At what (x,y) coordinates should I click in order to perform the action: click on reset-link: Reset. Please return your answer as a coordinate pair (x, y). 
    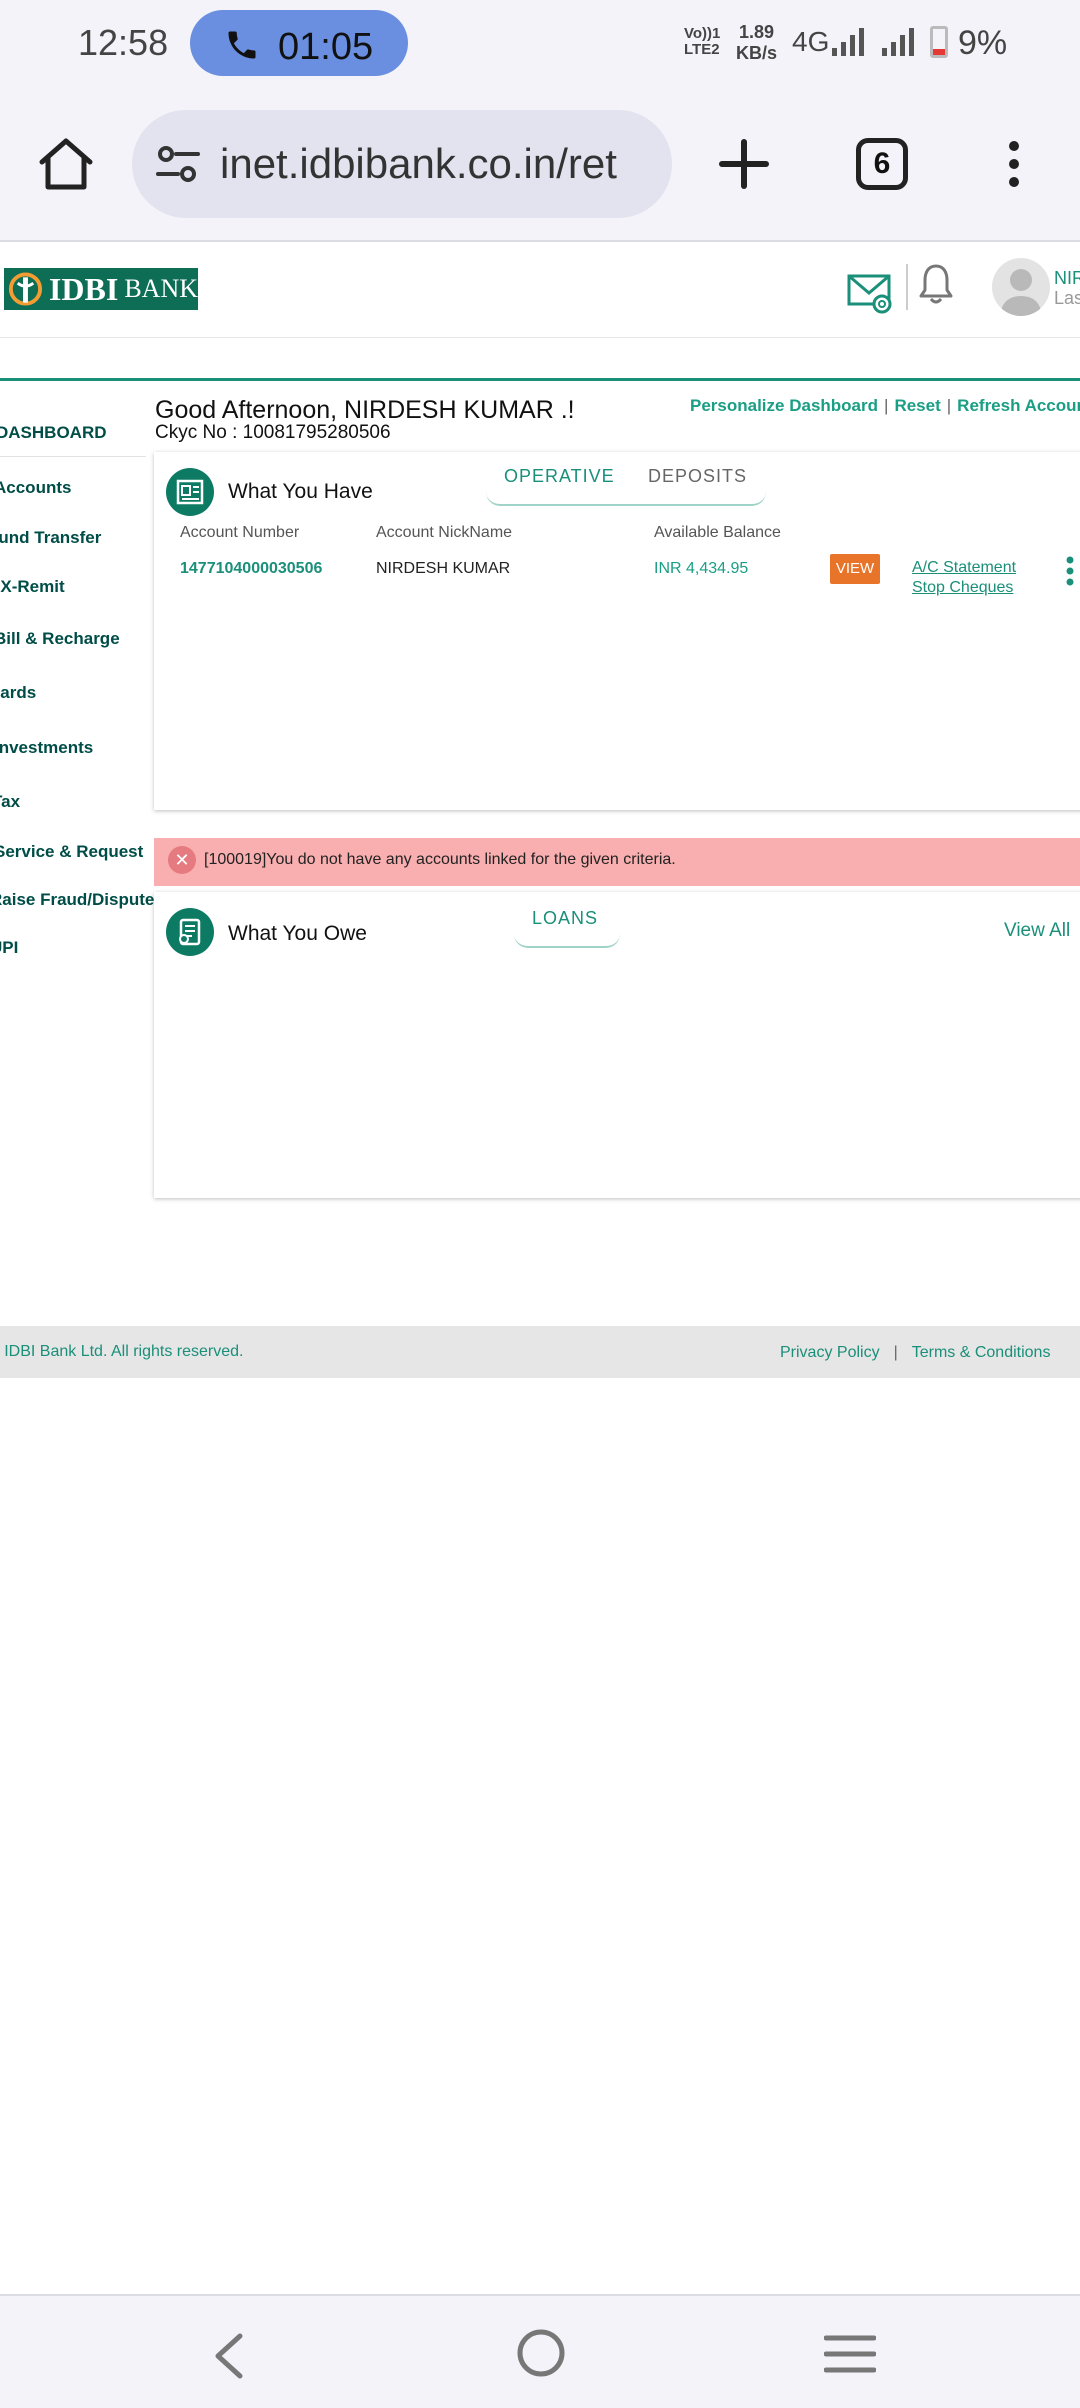
    Looking at the image, I should click on (917, 405).